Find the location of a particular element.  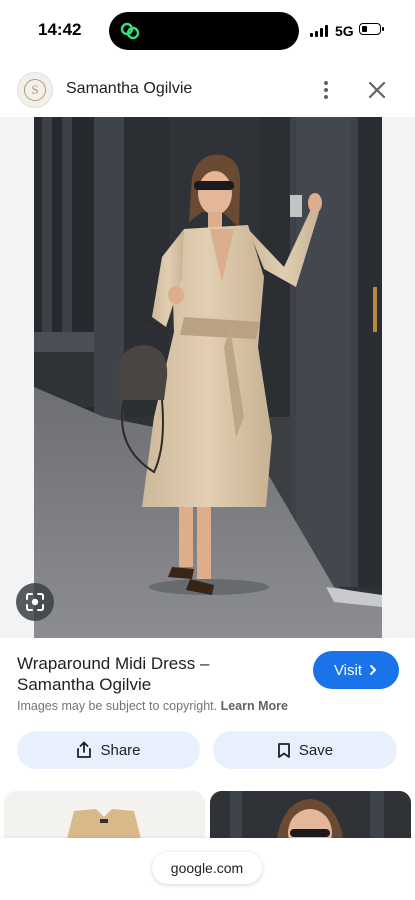

site-logo-letter: S is located at coordinates (35, 90).